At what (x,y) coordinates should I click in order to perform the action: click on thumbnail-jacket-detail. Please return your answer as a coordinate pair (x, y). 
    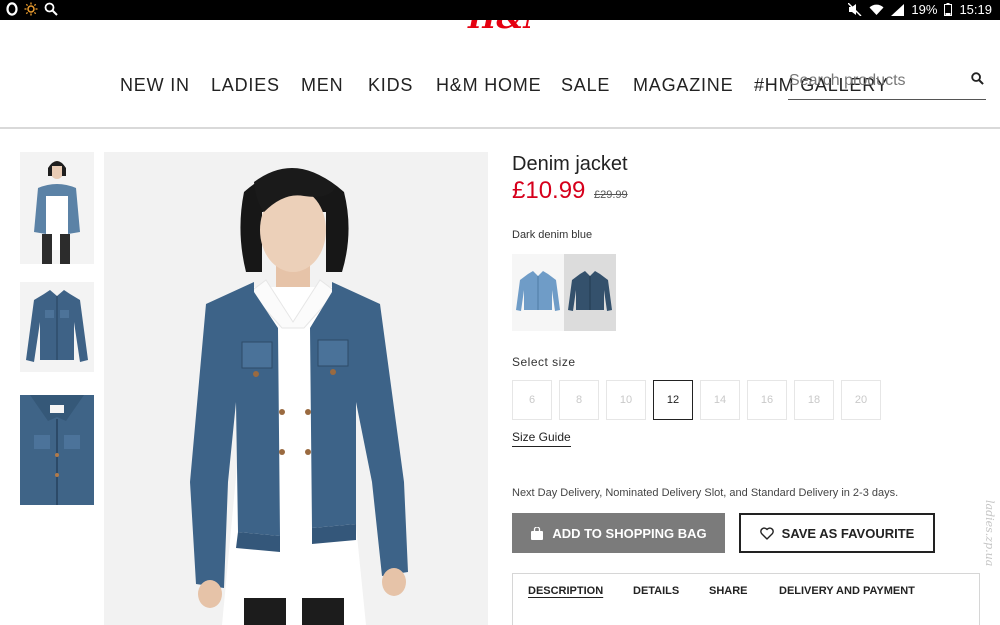
    Looking at the image, I should click on (57, 450).